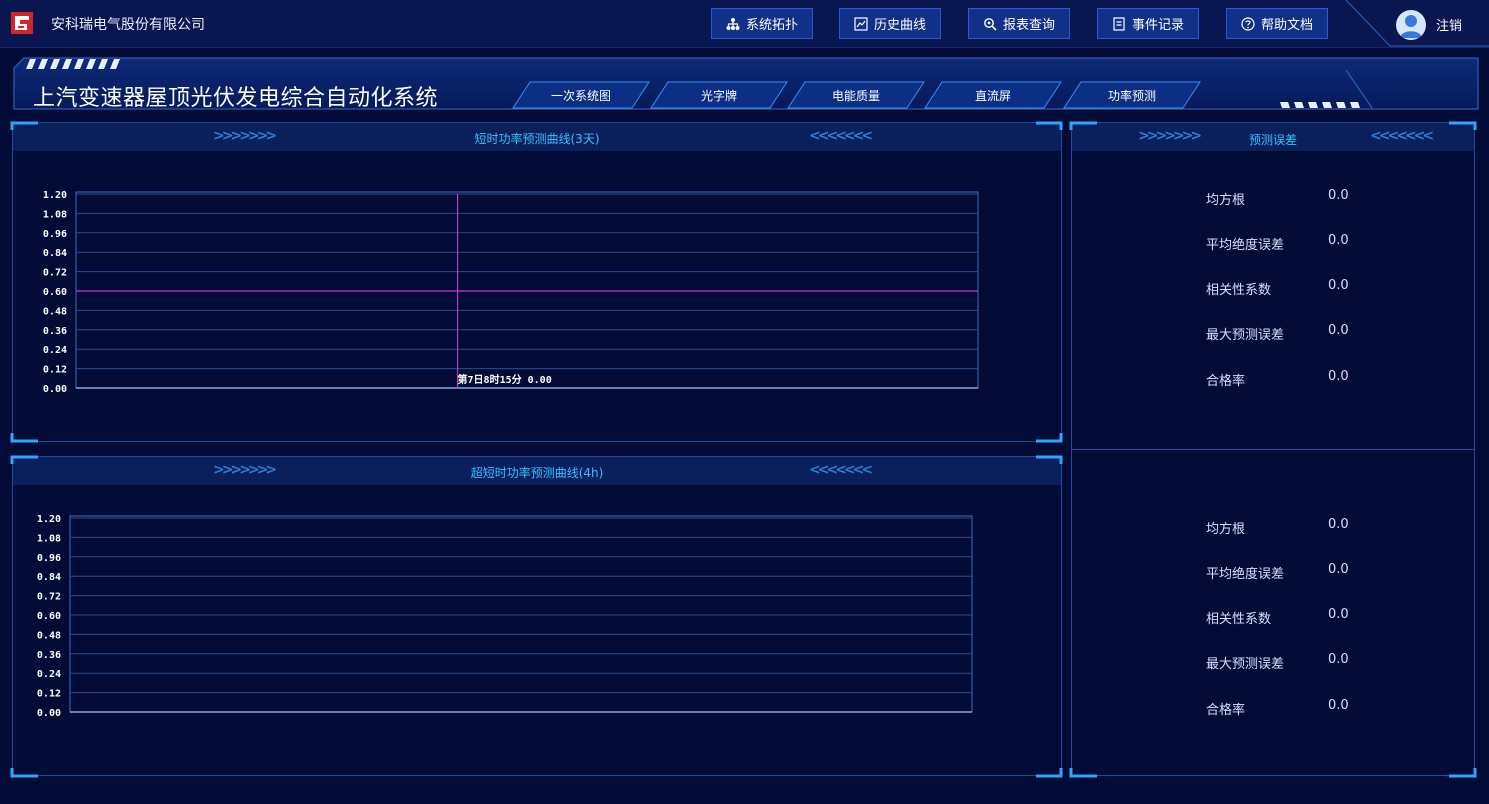  What do you see at coordinates (505, 379) in the screenshot?
I see `crosshair-tooltip: 第7日8时15分 0.00` at bounding box center [505, 379].